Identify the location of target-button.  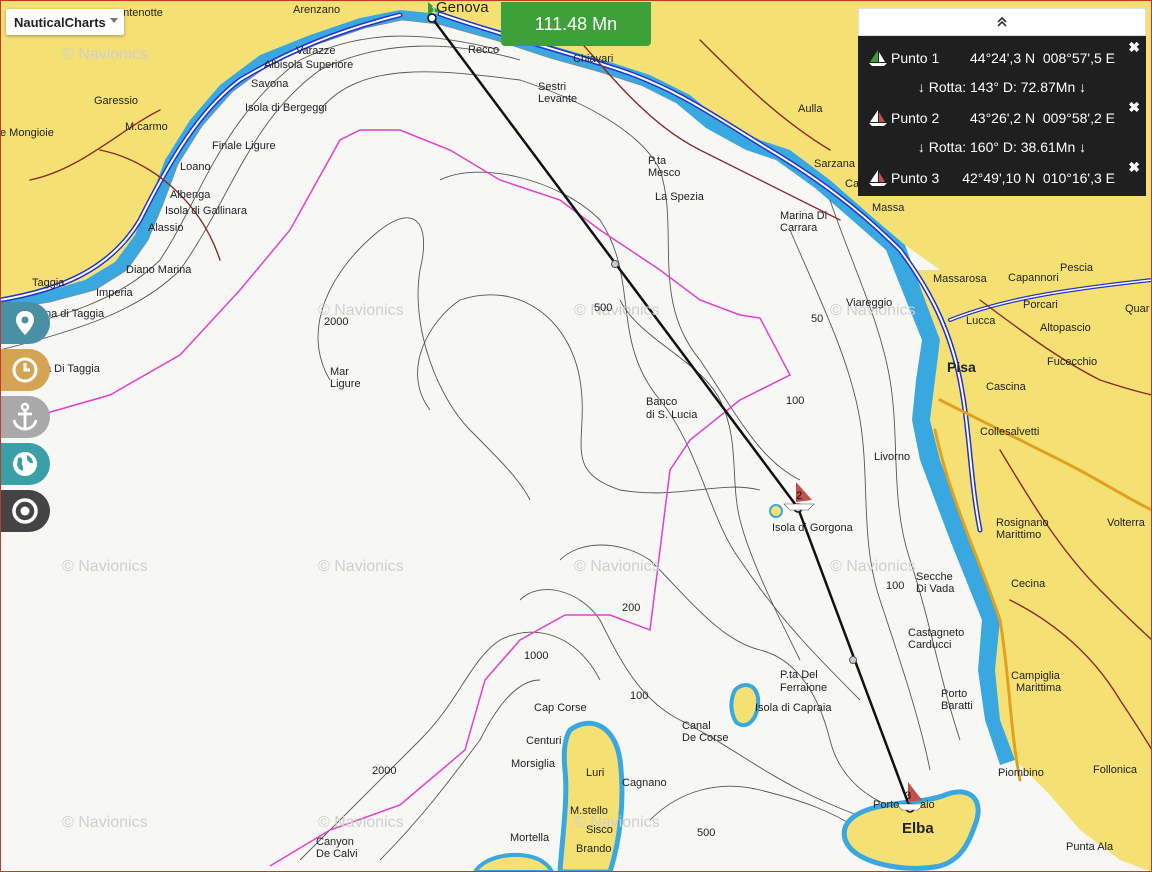
(25, 511).